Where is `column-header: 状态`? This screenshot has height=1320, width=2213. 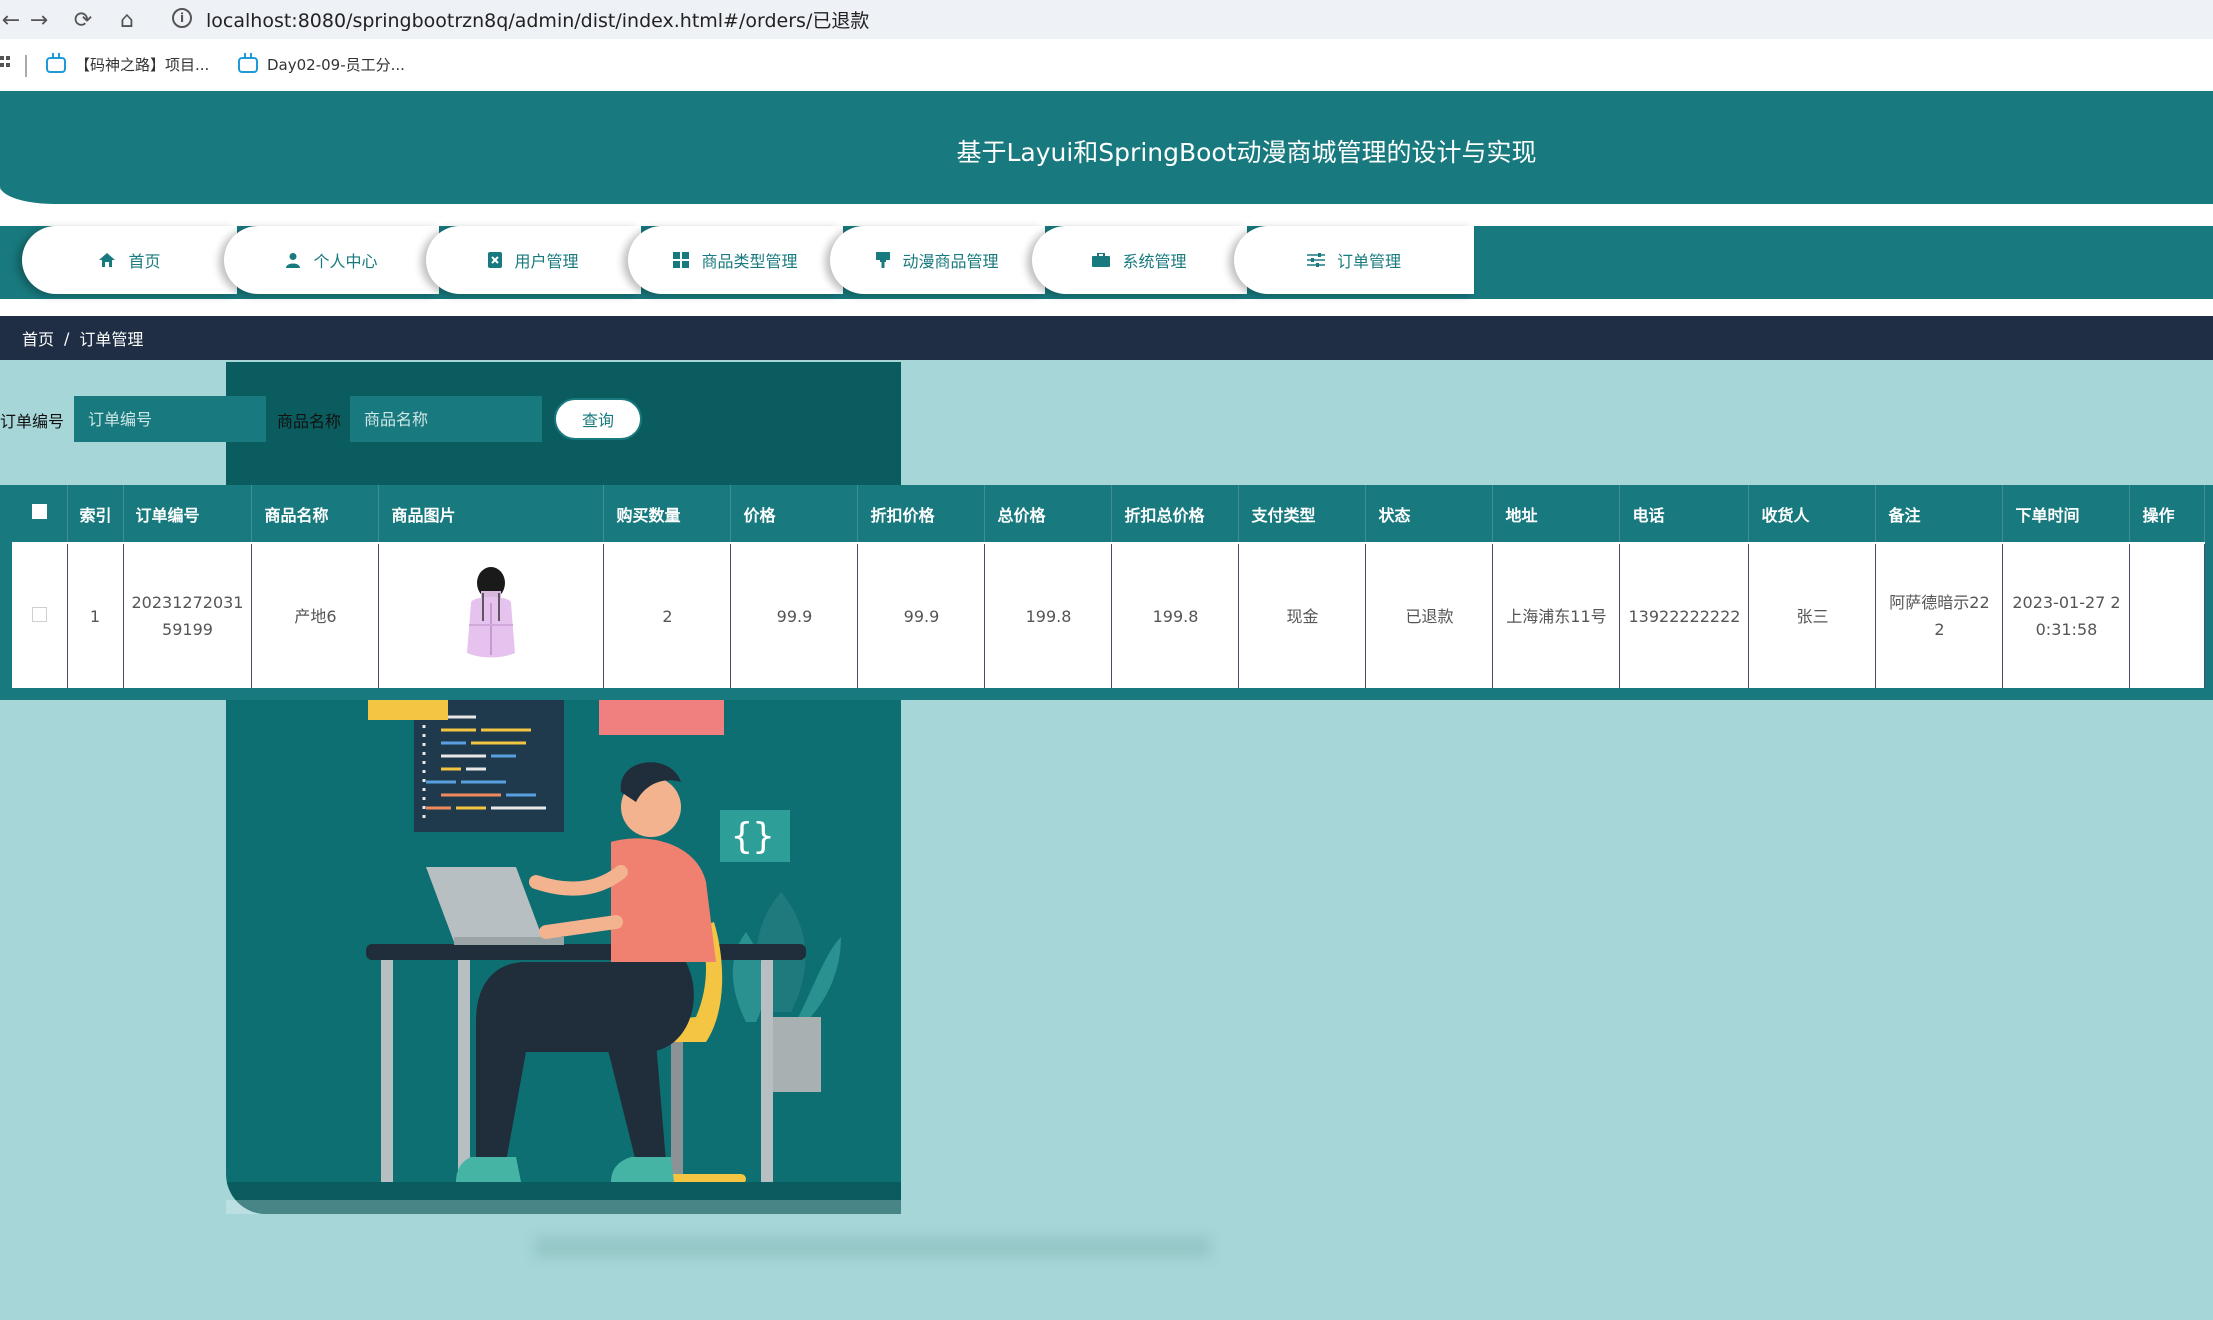 column-header: 状态 is located at coordinates (1429, 514).